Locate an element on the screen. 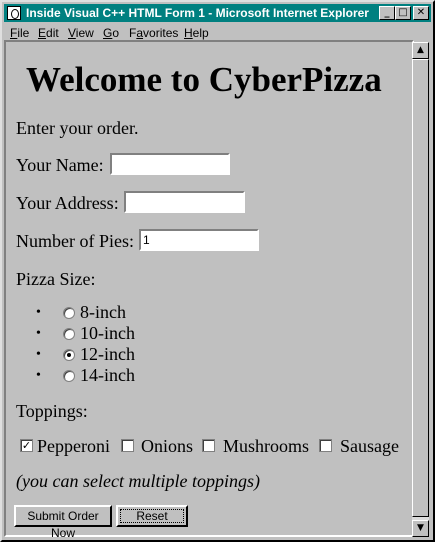  size-label-8: 8-inch is located at coordinates (103, 312).